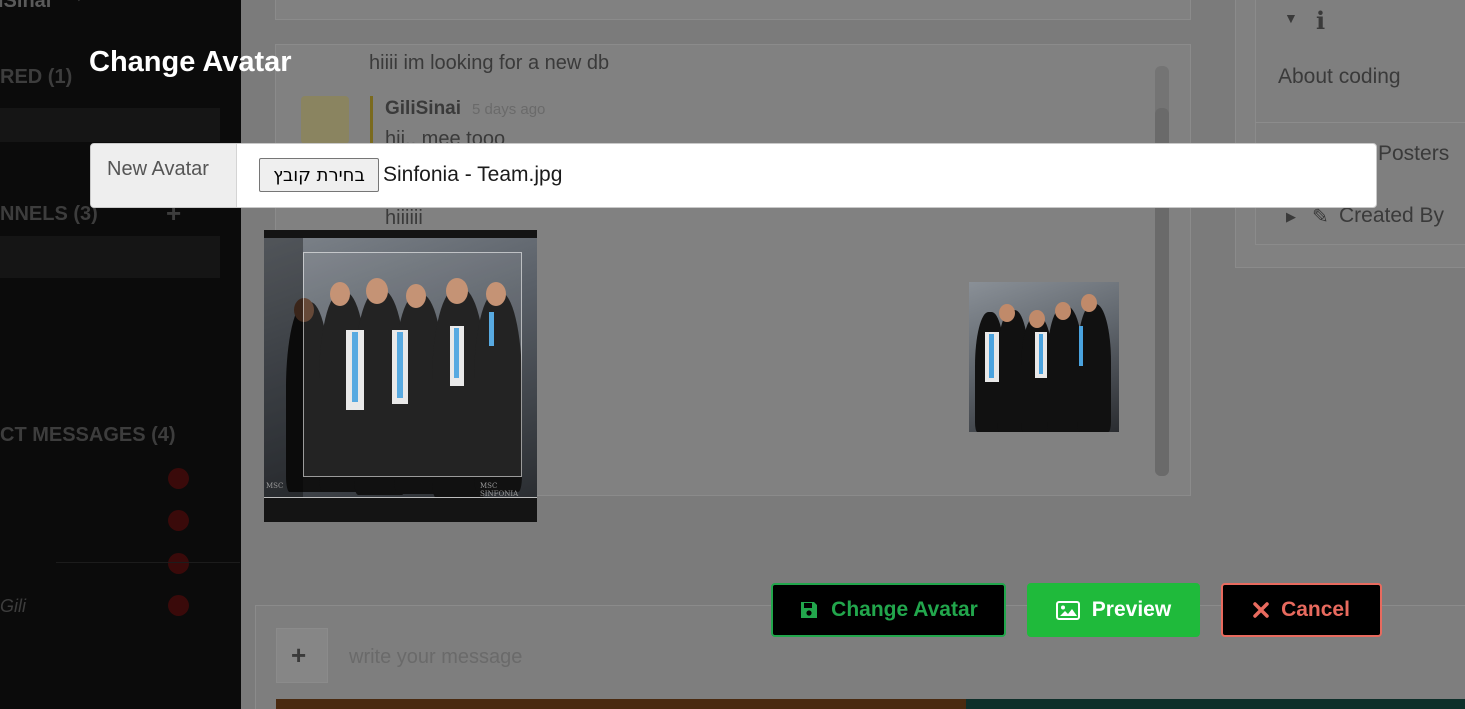  What do you see at coordinates (36, 77) in the screenshot?
I see `sidebar-starred-header: RED (1)` at bounding box center [36, 77].